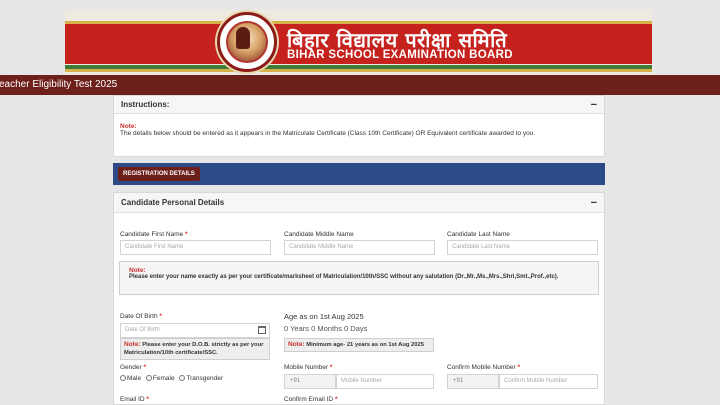  I want to click on instructions-note-label: Note:, so click(128, 126).